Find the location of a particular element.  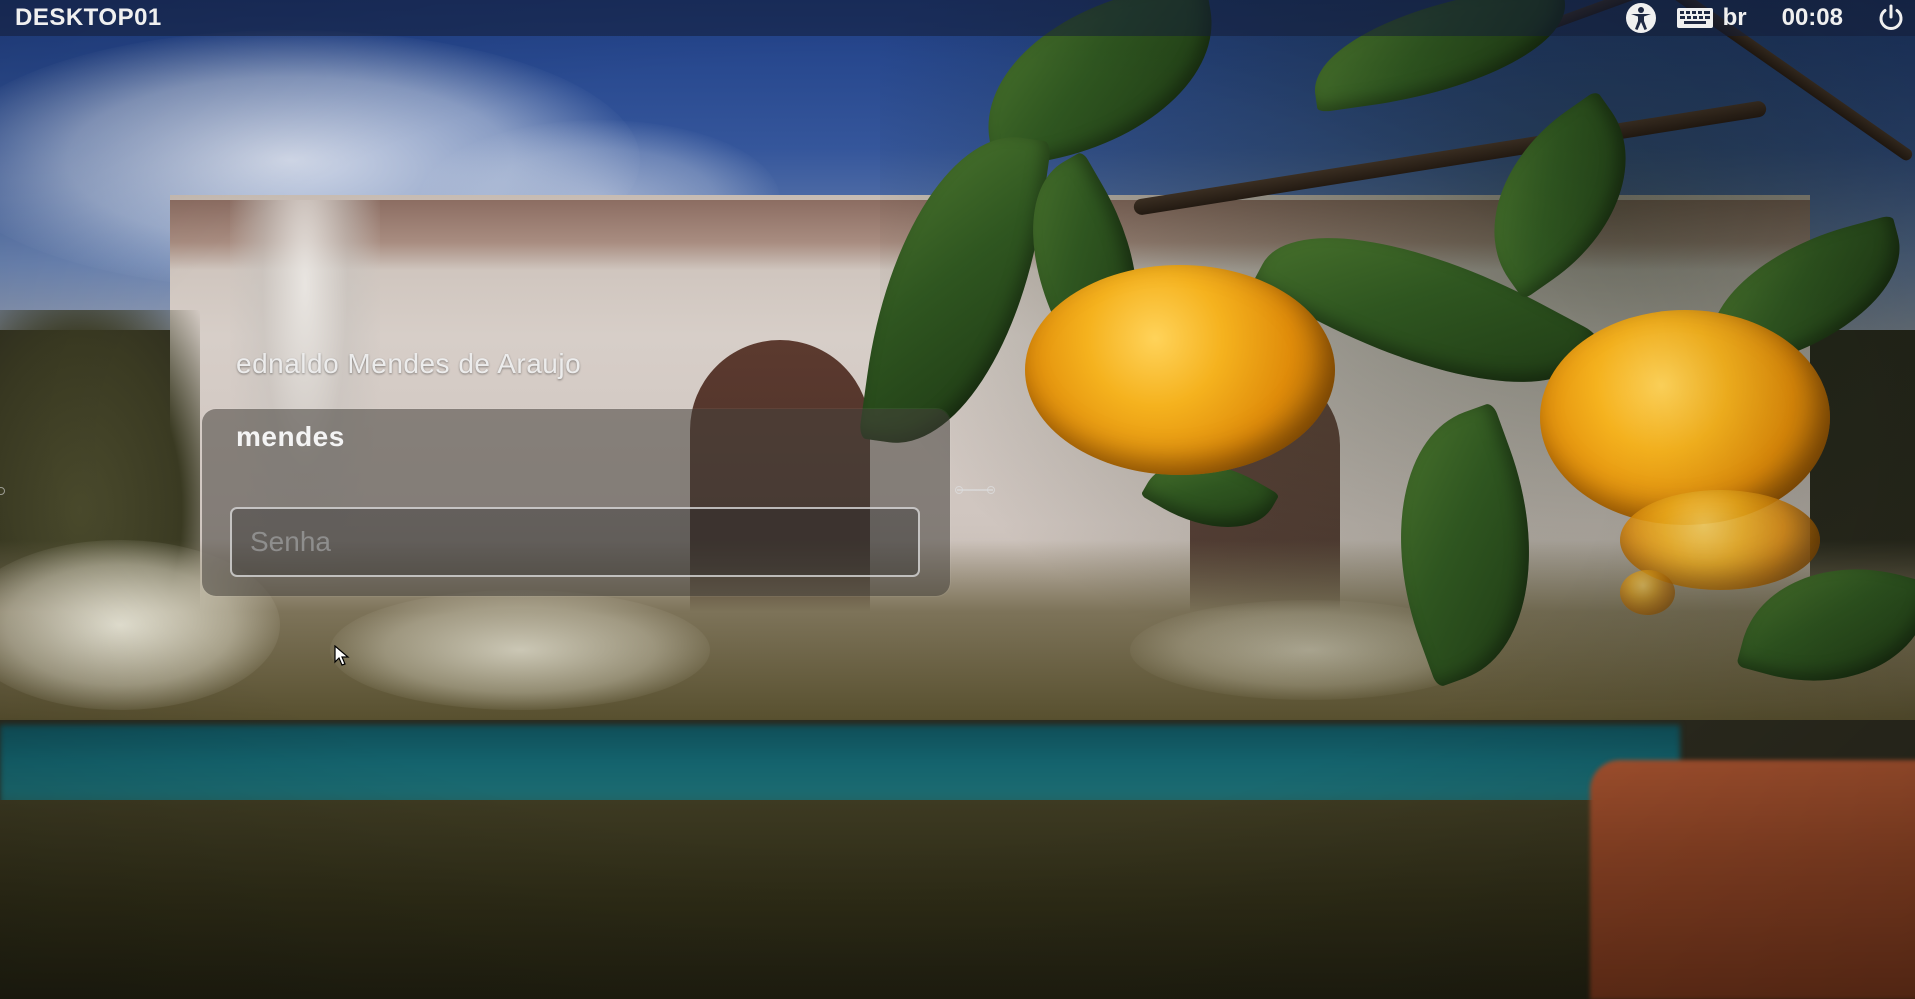

accessibility-icon is located at coordinates (1641, 18).